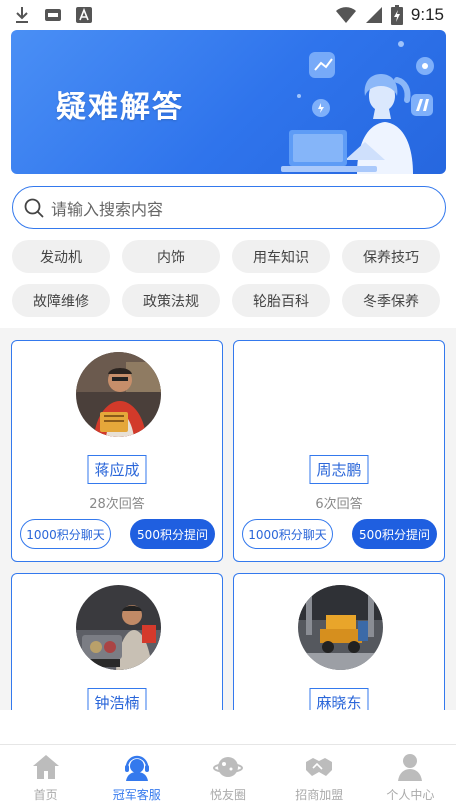  Describe the element at coordinates (171, 256) in the screenshot. I see `tag-interior: 内饰` at that location.